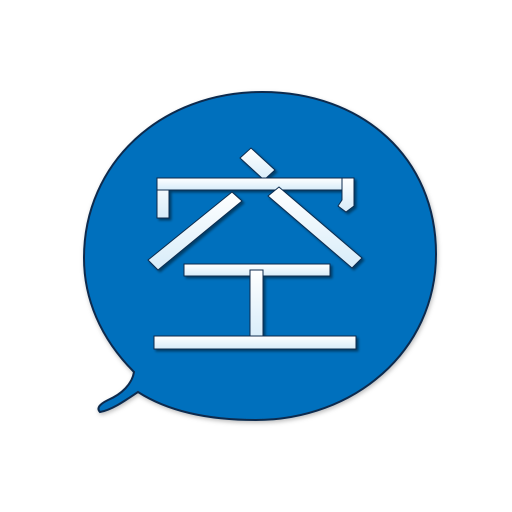 The image size is (512, 512). What do you see at coordinates (255, 184) in the screenshot?
I see `glyph-stroke-roof-top` at bounding box center [255, 184].